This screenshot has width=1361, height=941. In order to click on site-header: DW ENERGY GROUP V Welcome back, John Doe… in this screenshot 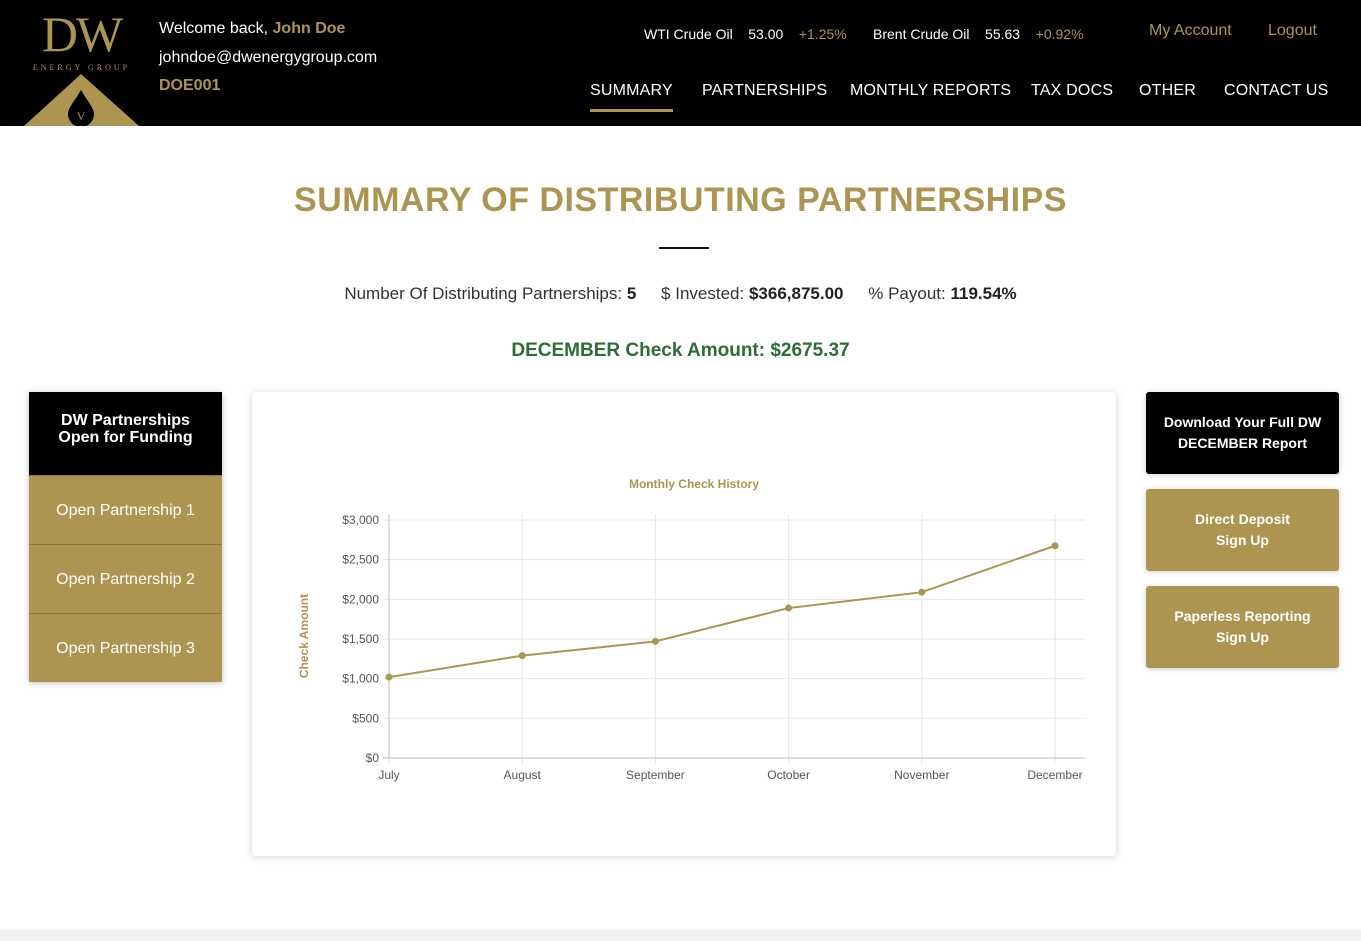, I will do `click(680, 63)`.